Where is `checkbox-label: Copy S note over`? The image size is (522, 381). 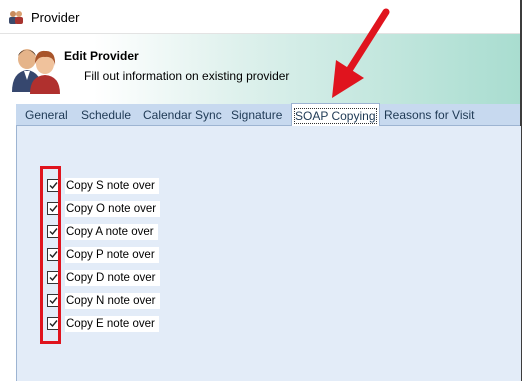 checkbox-label: Copy S note over is located at coordinates (112, 186).